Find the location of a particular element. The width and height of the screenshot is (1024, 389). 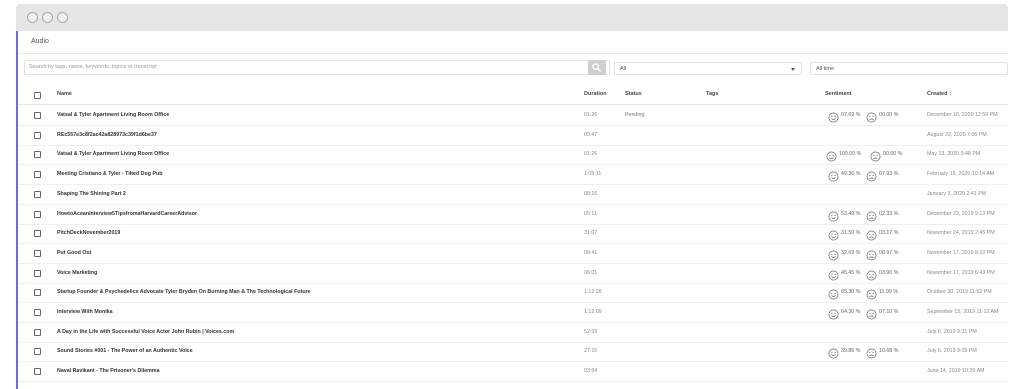

row-name: Shaping The Shining Part 2 is located at coordinates (91, 194).